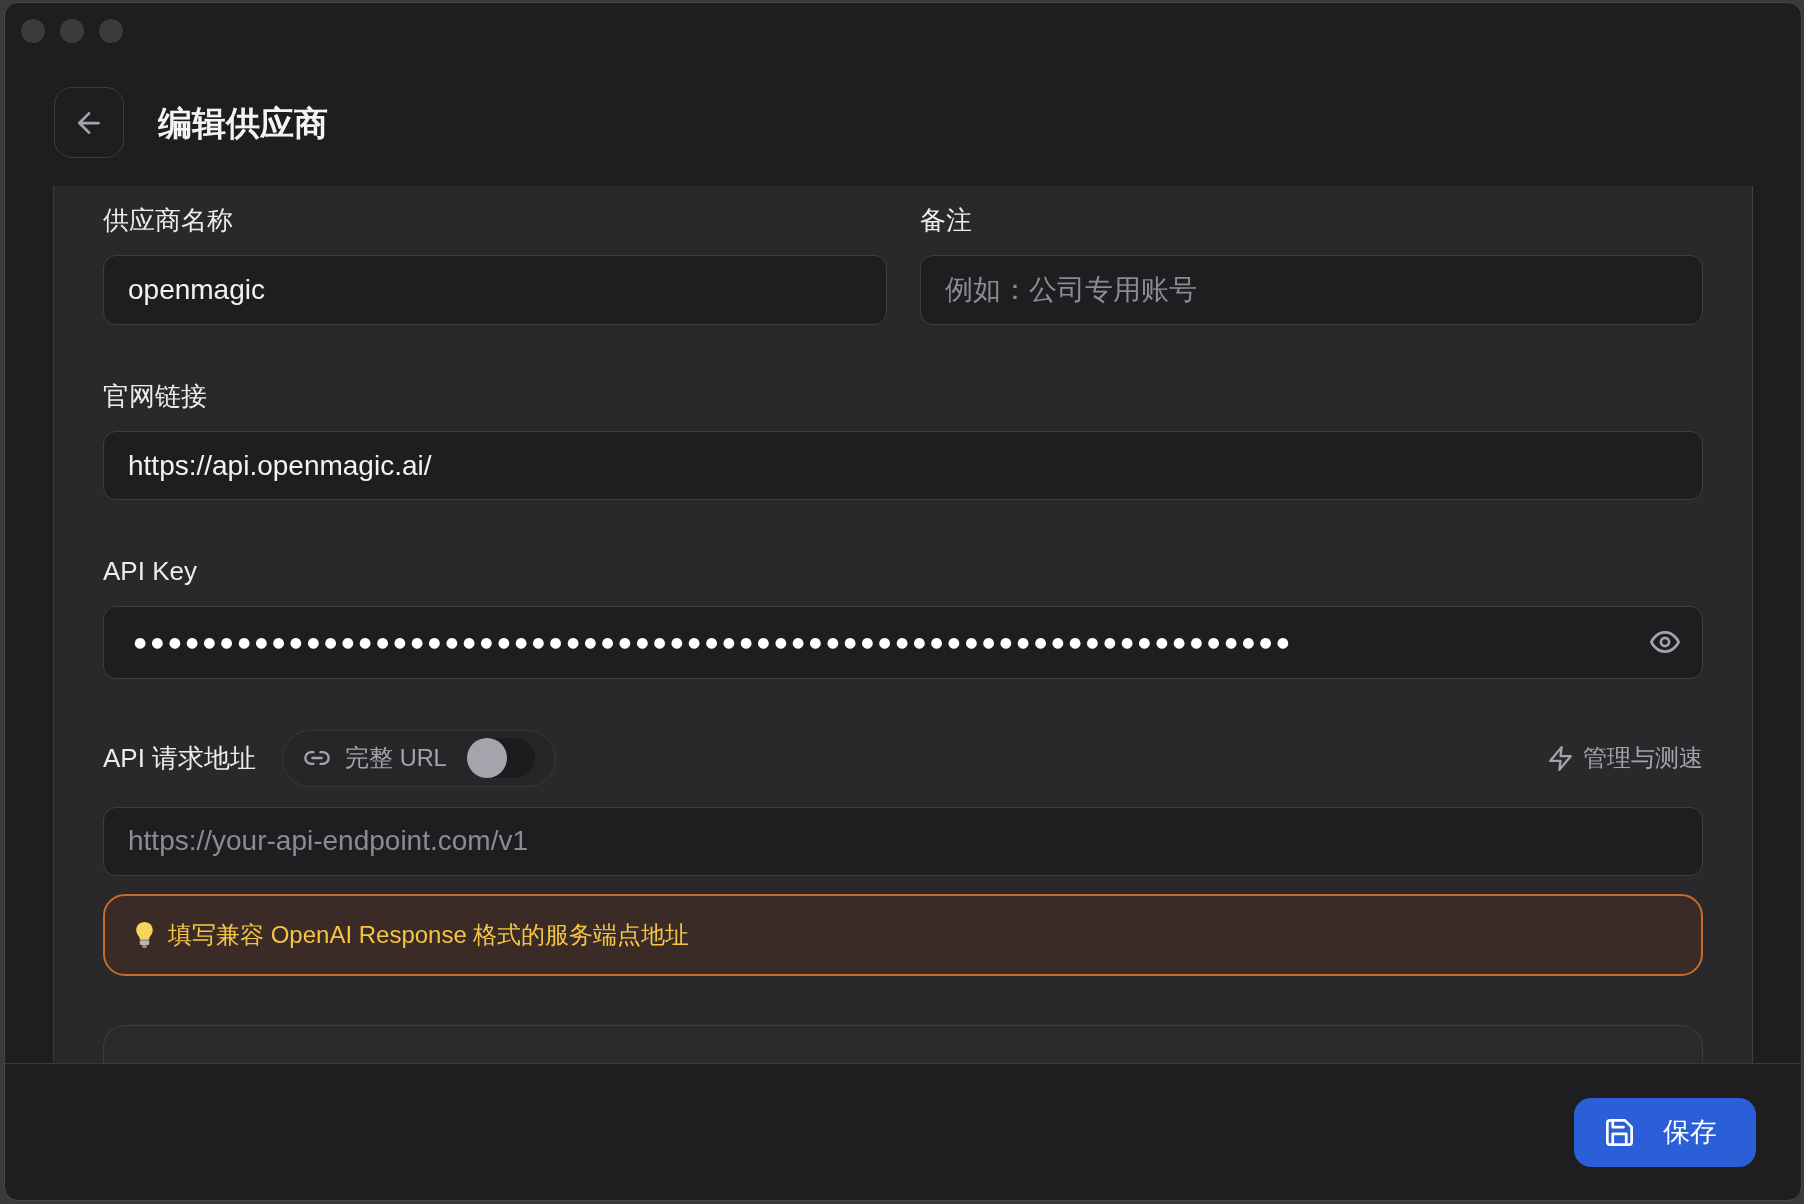 The image size is (1804, 1204). What do you see at coordinates (500, 758) in the screenshot?
I see `toggle-switch` at bounding box center [500, 758].